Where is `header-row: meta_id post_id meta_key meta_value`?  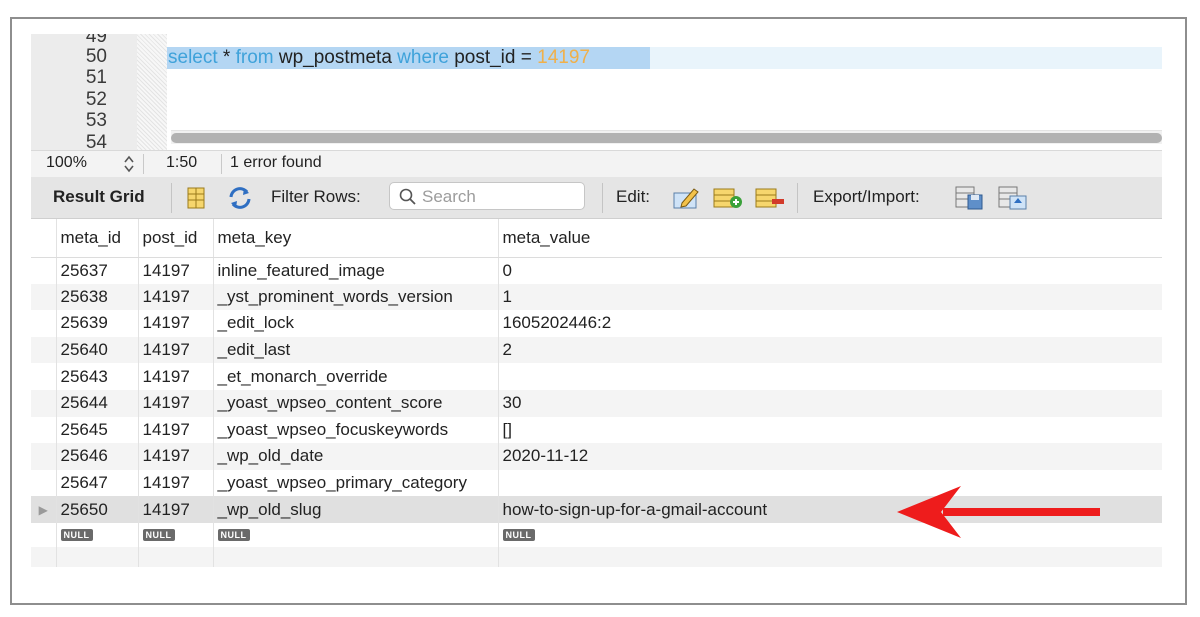 header-row: meta_id post_id meta_key meta_value is located at coordinates (596, 238).